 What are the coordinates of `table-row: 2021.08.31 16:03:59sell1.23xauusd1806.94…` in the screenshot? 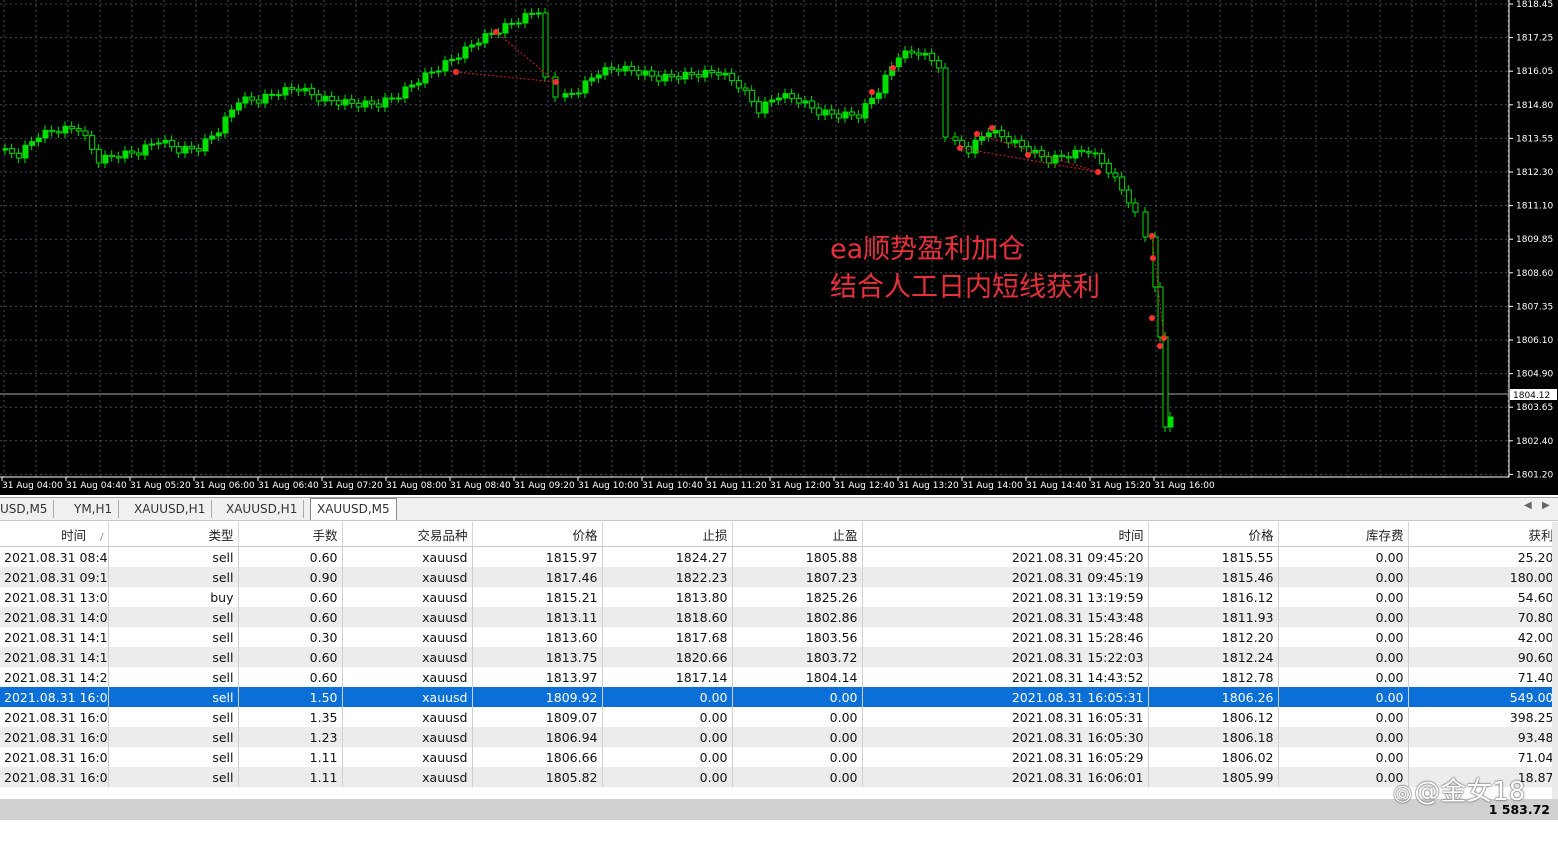 It's located at (779, 737).